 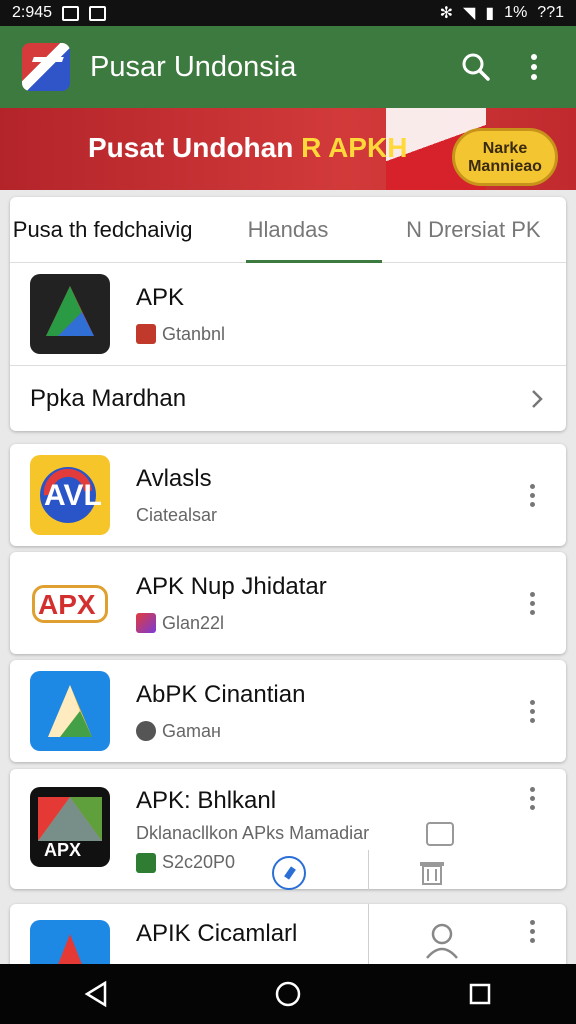 I want to click on wifi-icon: ◥, so click(x=469, y=13).